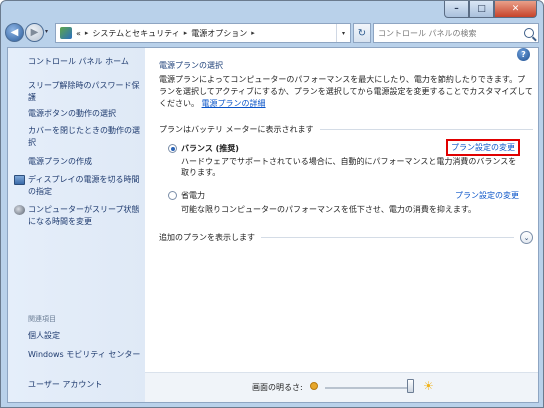 This screenshot has width=544, height=408. I want to click on more-plans-label: 追加のプランを表示します, so click(207, 237).